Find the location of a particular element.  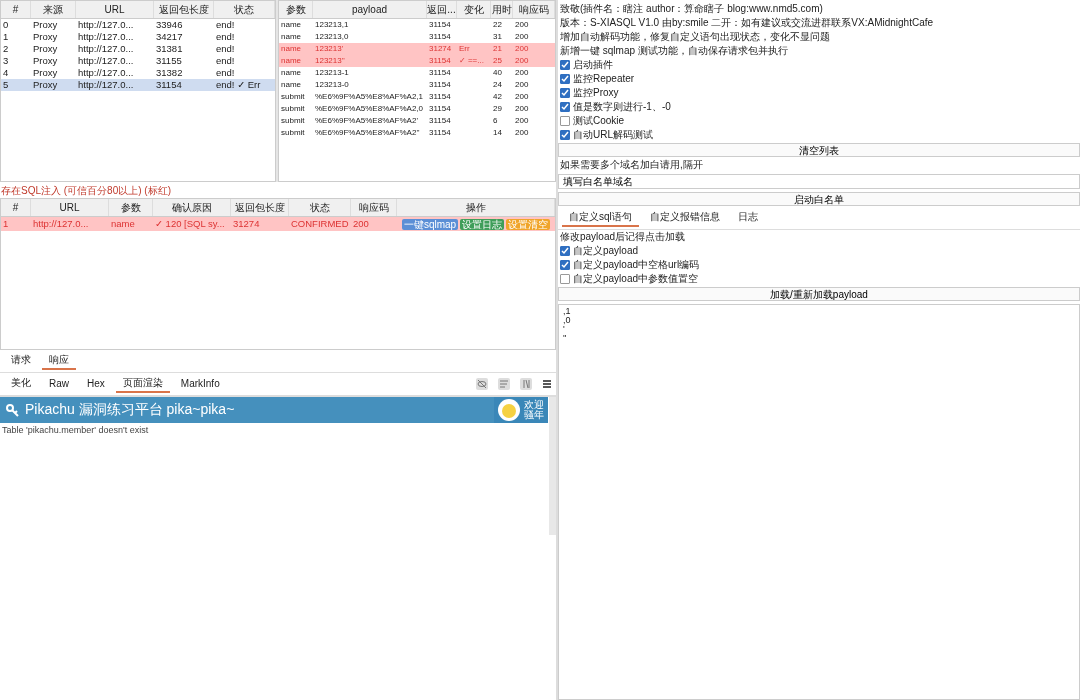

table-row: submit %E6%9F%A5%E8%AF%A2' 31154 6 200 is located at coordinates (417, 121).